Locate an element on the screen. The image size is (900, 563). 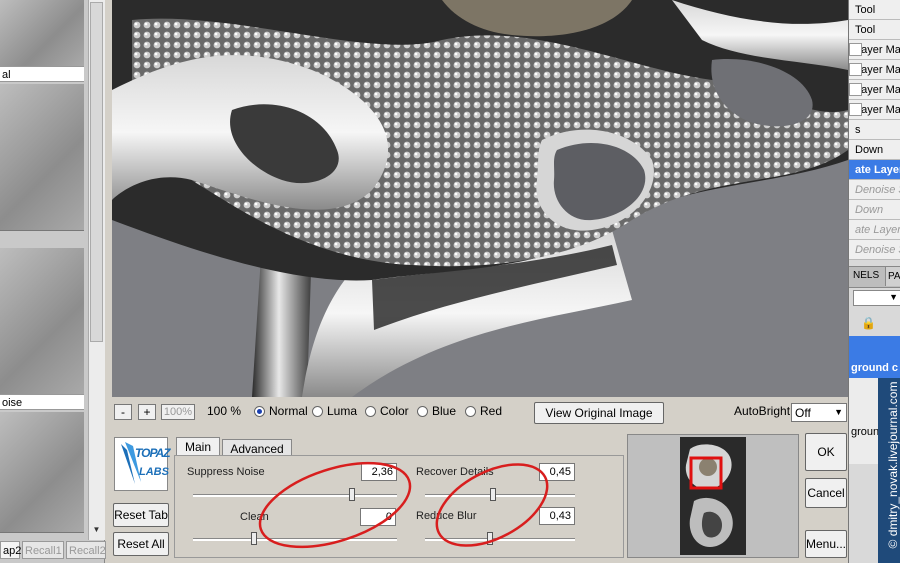
recall-tab-2: Recall2 is located at coordinates (86, 550).